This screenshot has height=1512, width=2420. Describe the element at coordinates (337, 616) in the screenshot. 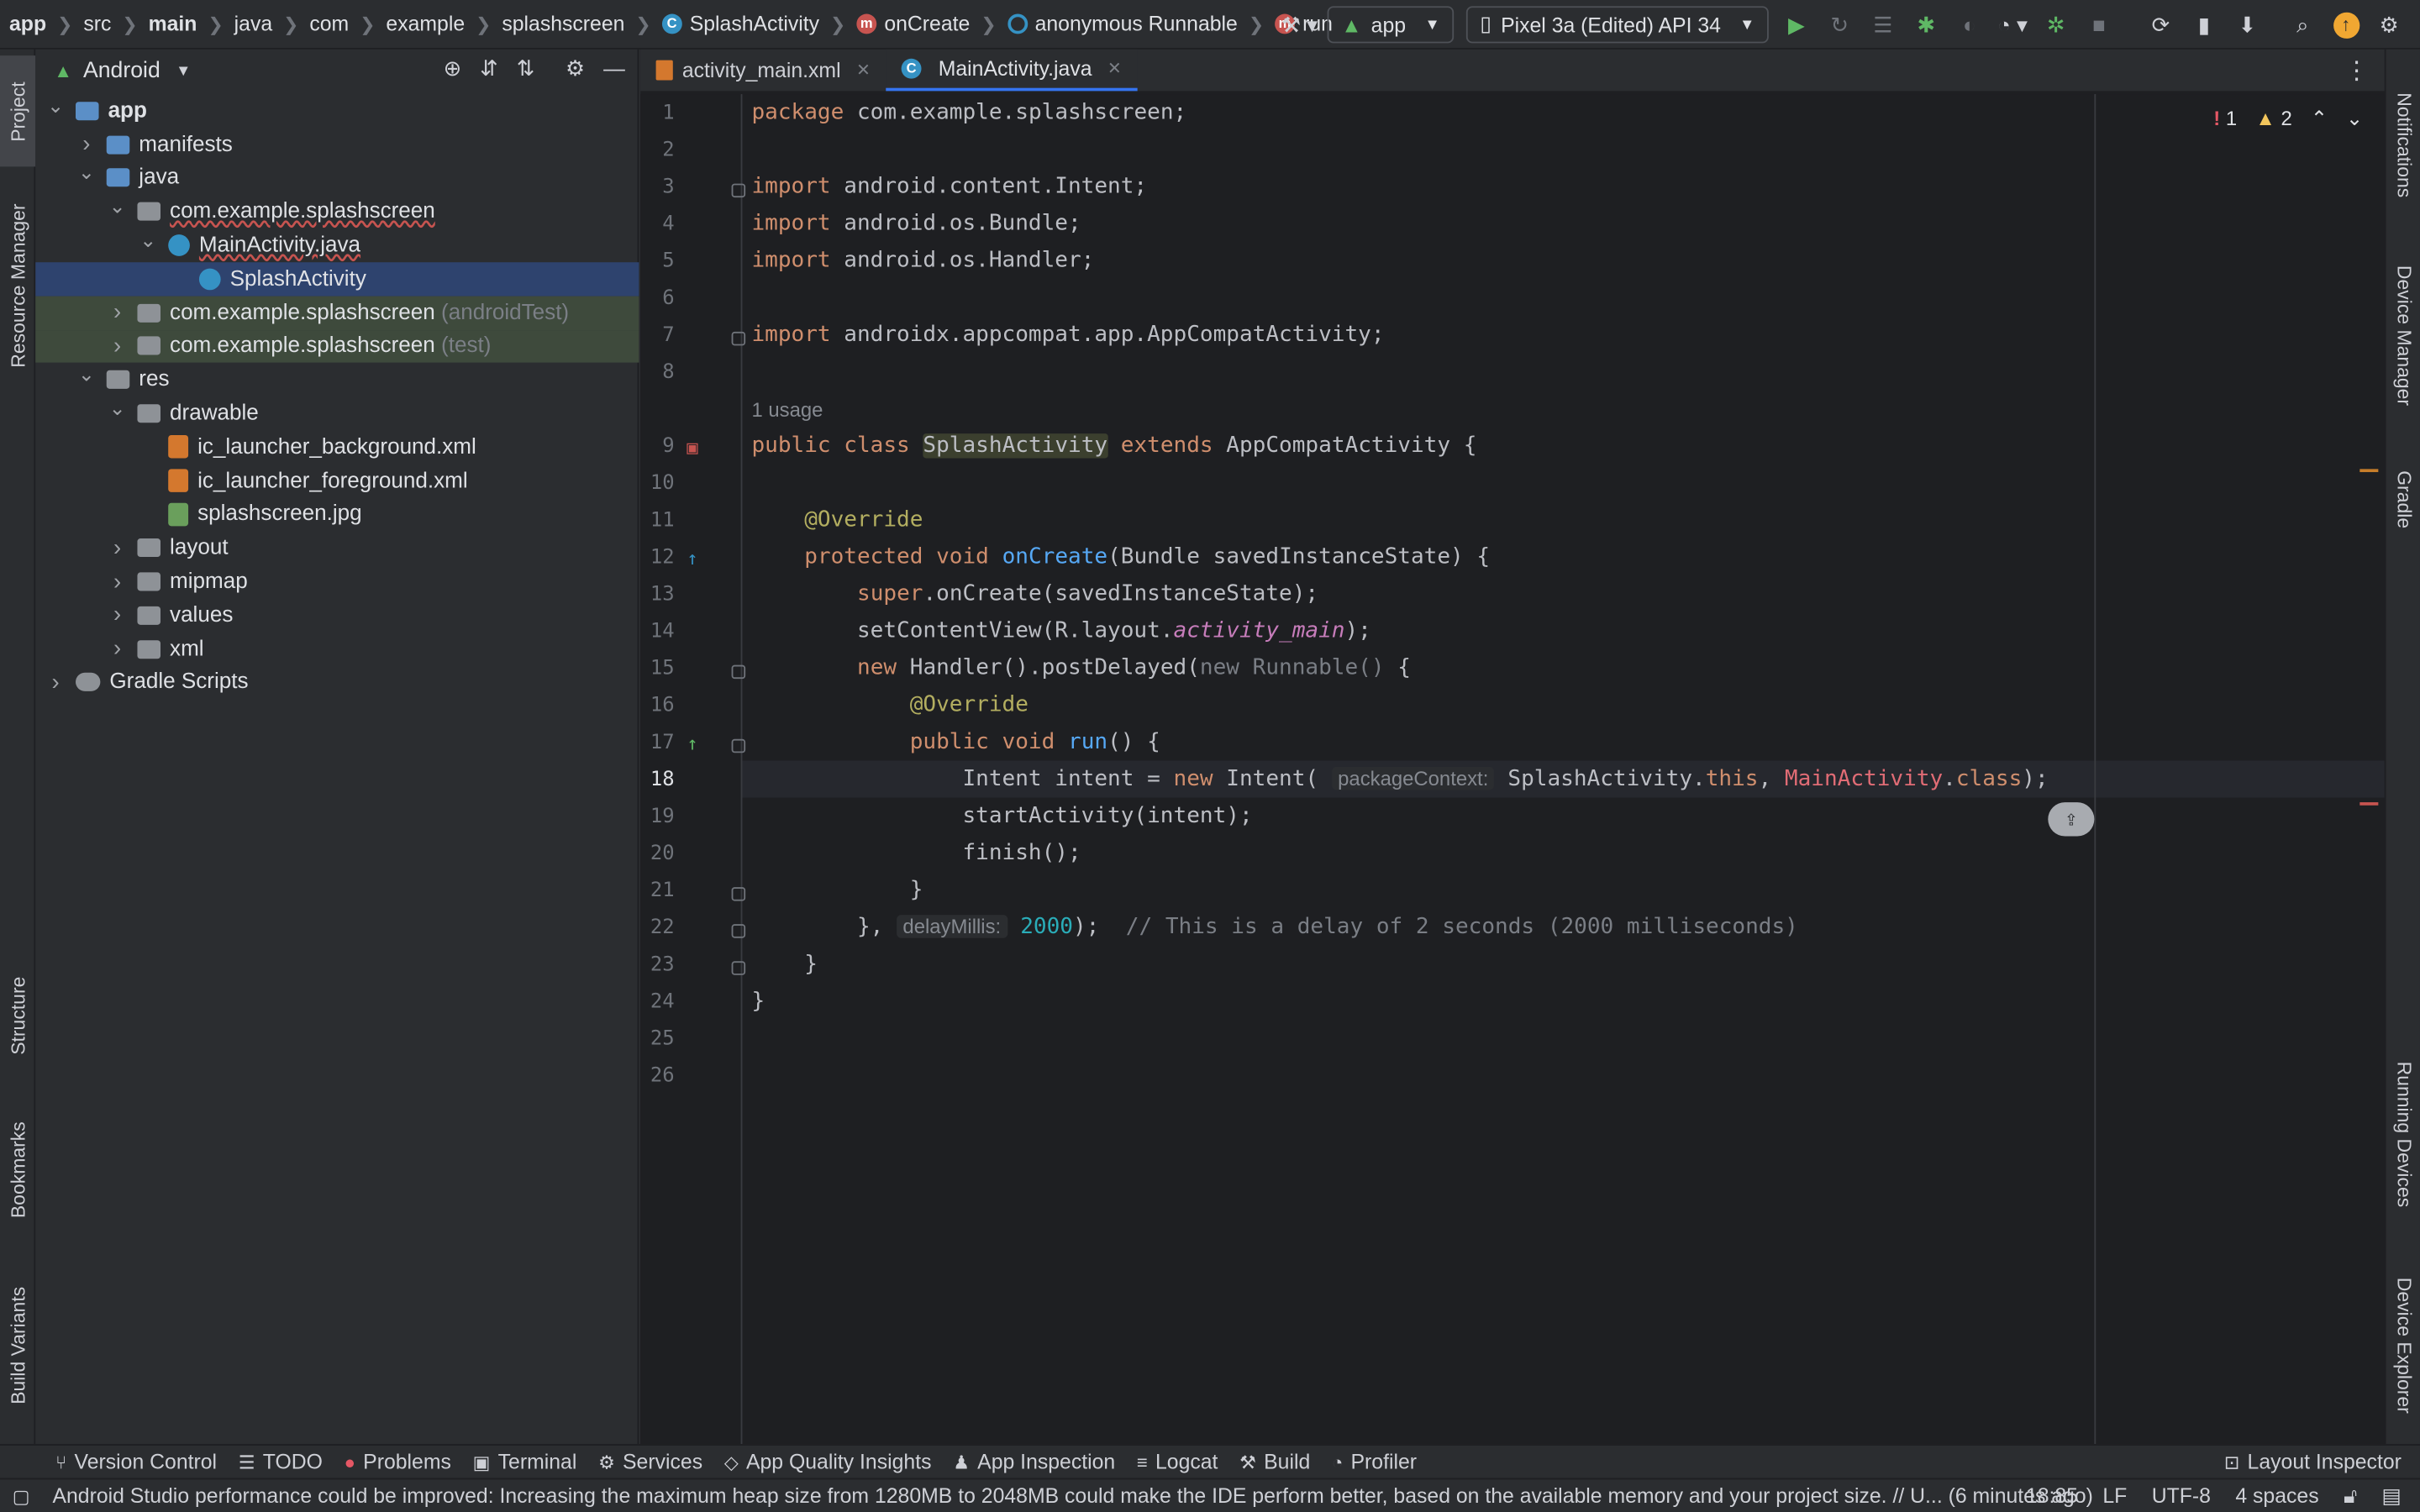

I see `tree-item: › values` at that location.